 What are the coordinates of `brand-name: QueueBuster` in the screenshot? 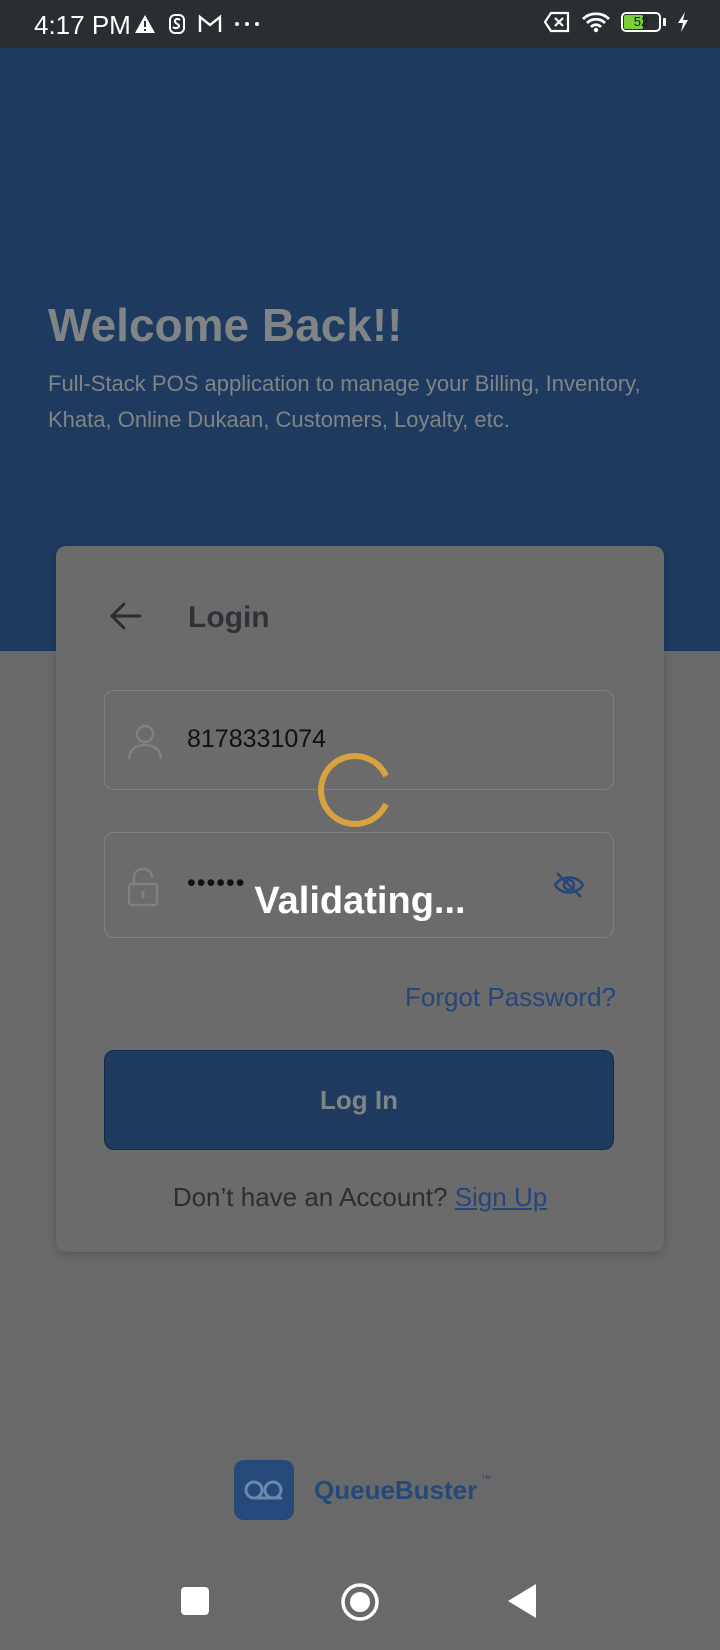 It's located at (396, 1489).